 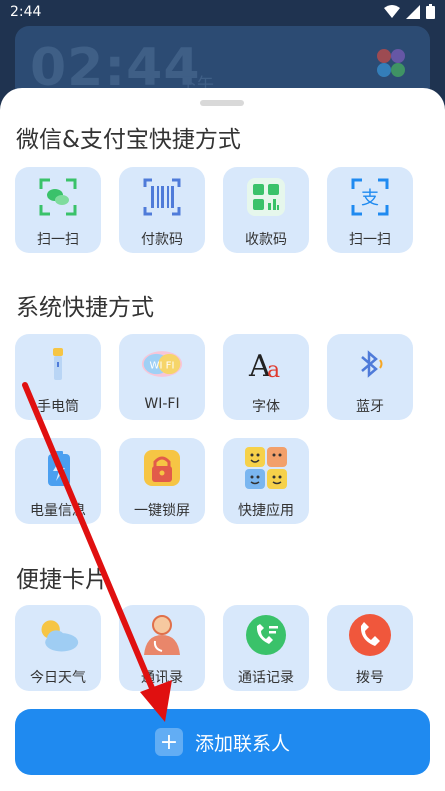 I want to click on tile-weather: 今日天气, so click(x=58, y=648).